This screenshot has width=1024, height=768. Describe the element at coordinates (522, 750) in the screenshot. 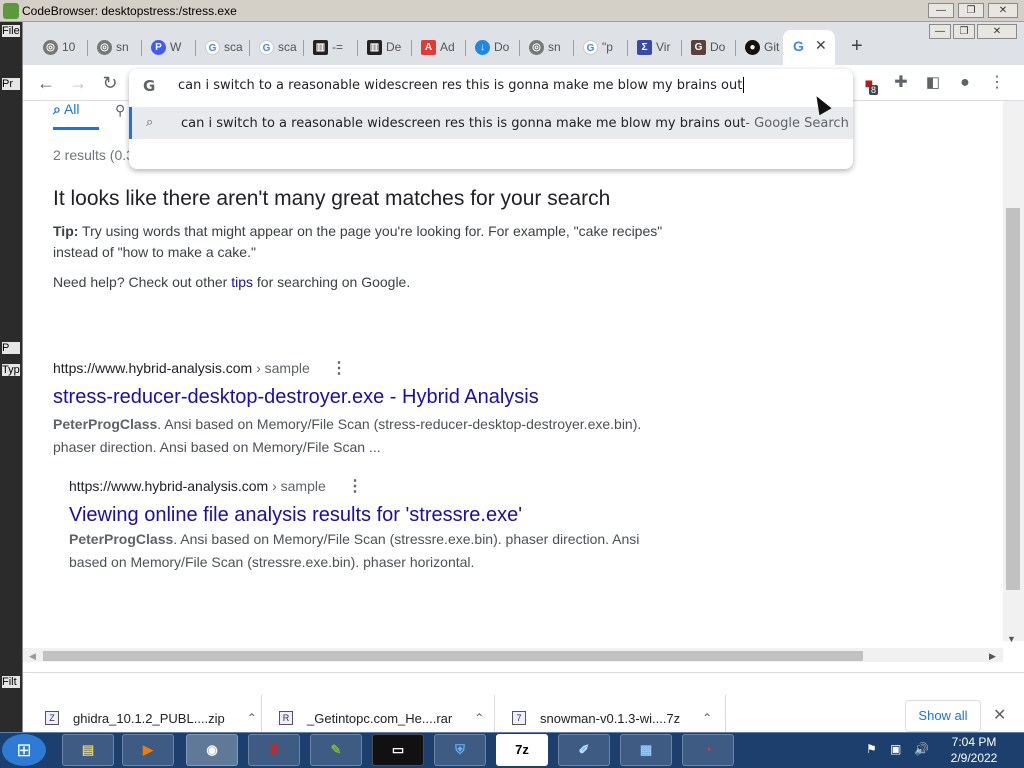

I see `7zip-taskbar-icon: 7z` at that location.